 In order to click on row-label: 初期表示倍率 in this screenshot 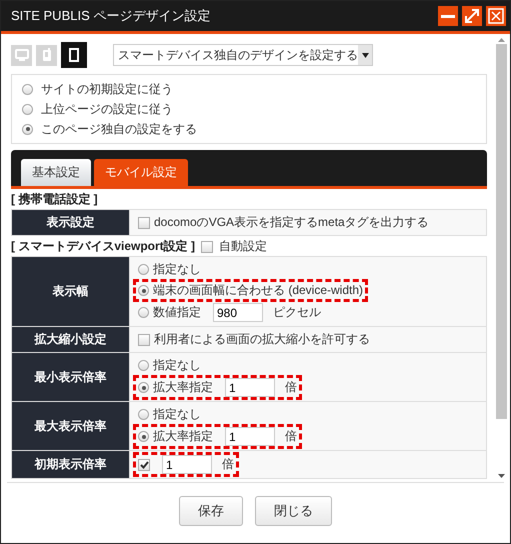, I will do `click(71, 464)`.